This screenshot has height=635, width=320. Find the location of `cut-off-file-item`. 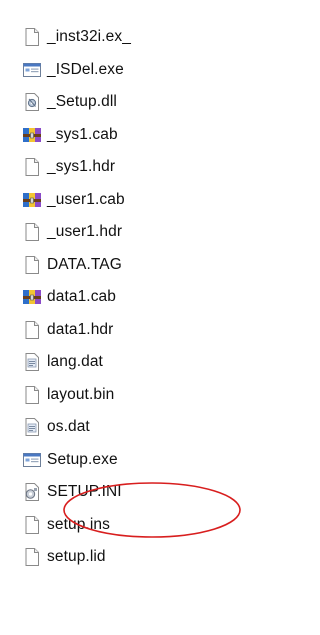

cut-off-file-item is located at coordinates (80, 5).